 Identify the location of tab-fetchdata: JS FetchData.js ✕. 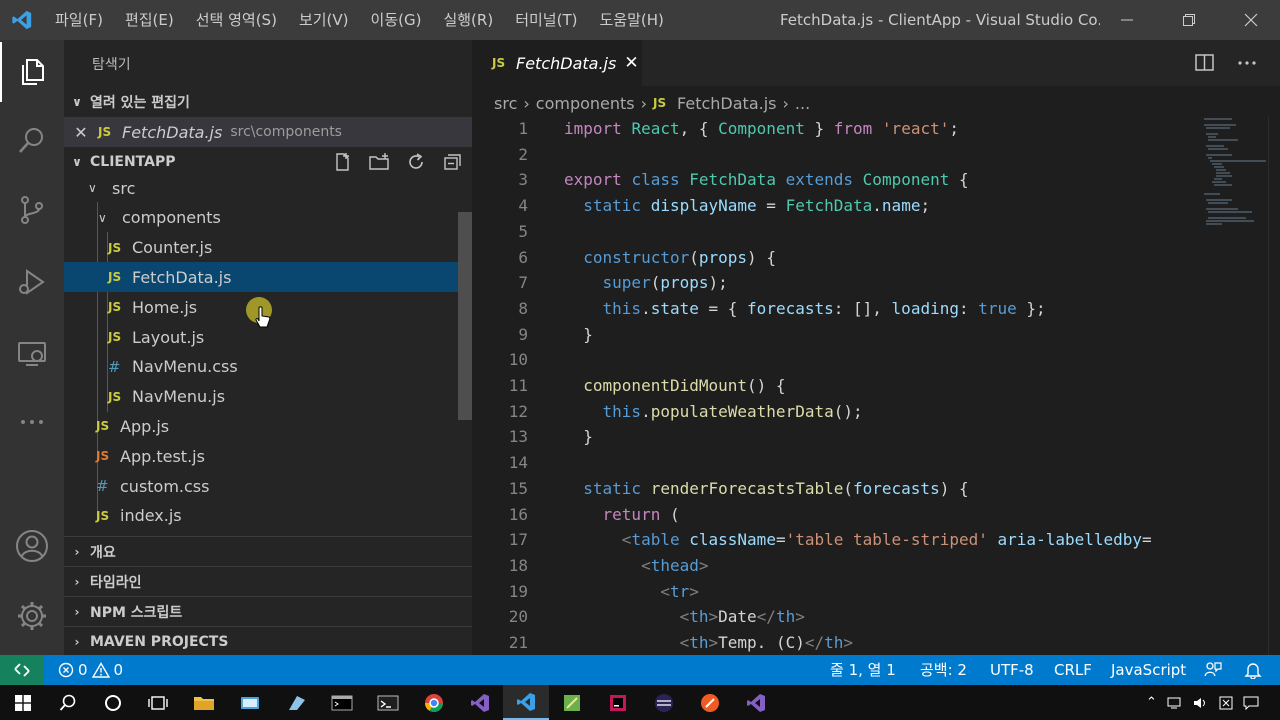
(557, 63).